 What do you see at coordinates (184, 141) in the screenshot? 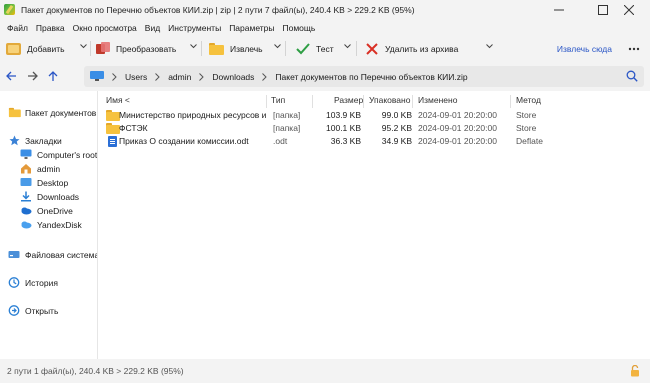
I see `file-name: Приказ О создании комиссии.odt` at bounding box center [184, 141].